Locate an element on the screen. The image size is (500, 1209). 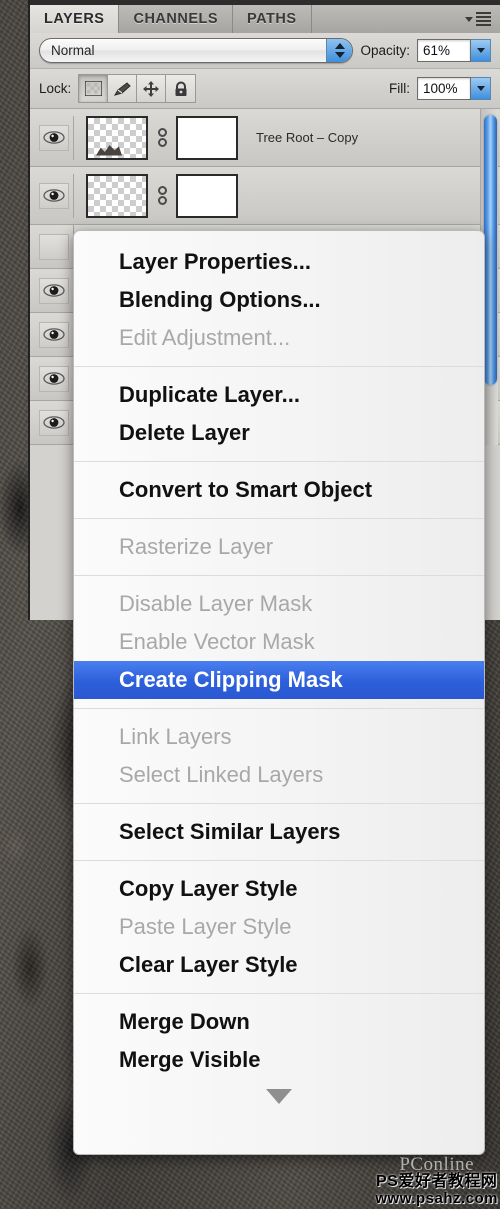
menu-item-merge-down: Merge Down is located at coordinates (279, 1022).